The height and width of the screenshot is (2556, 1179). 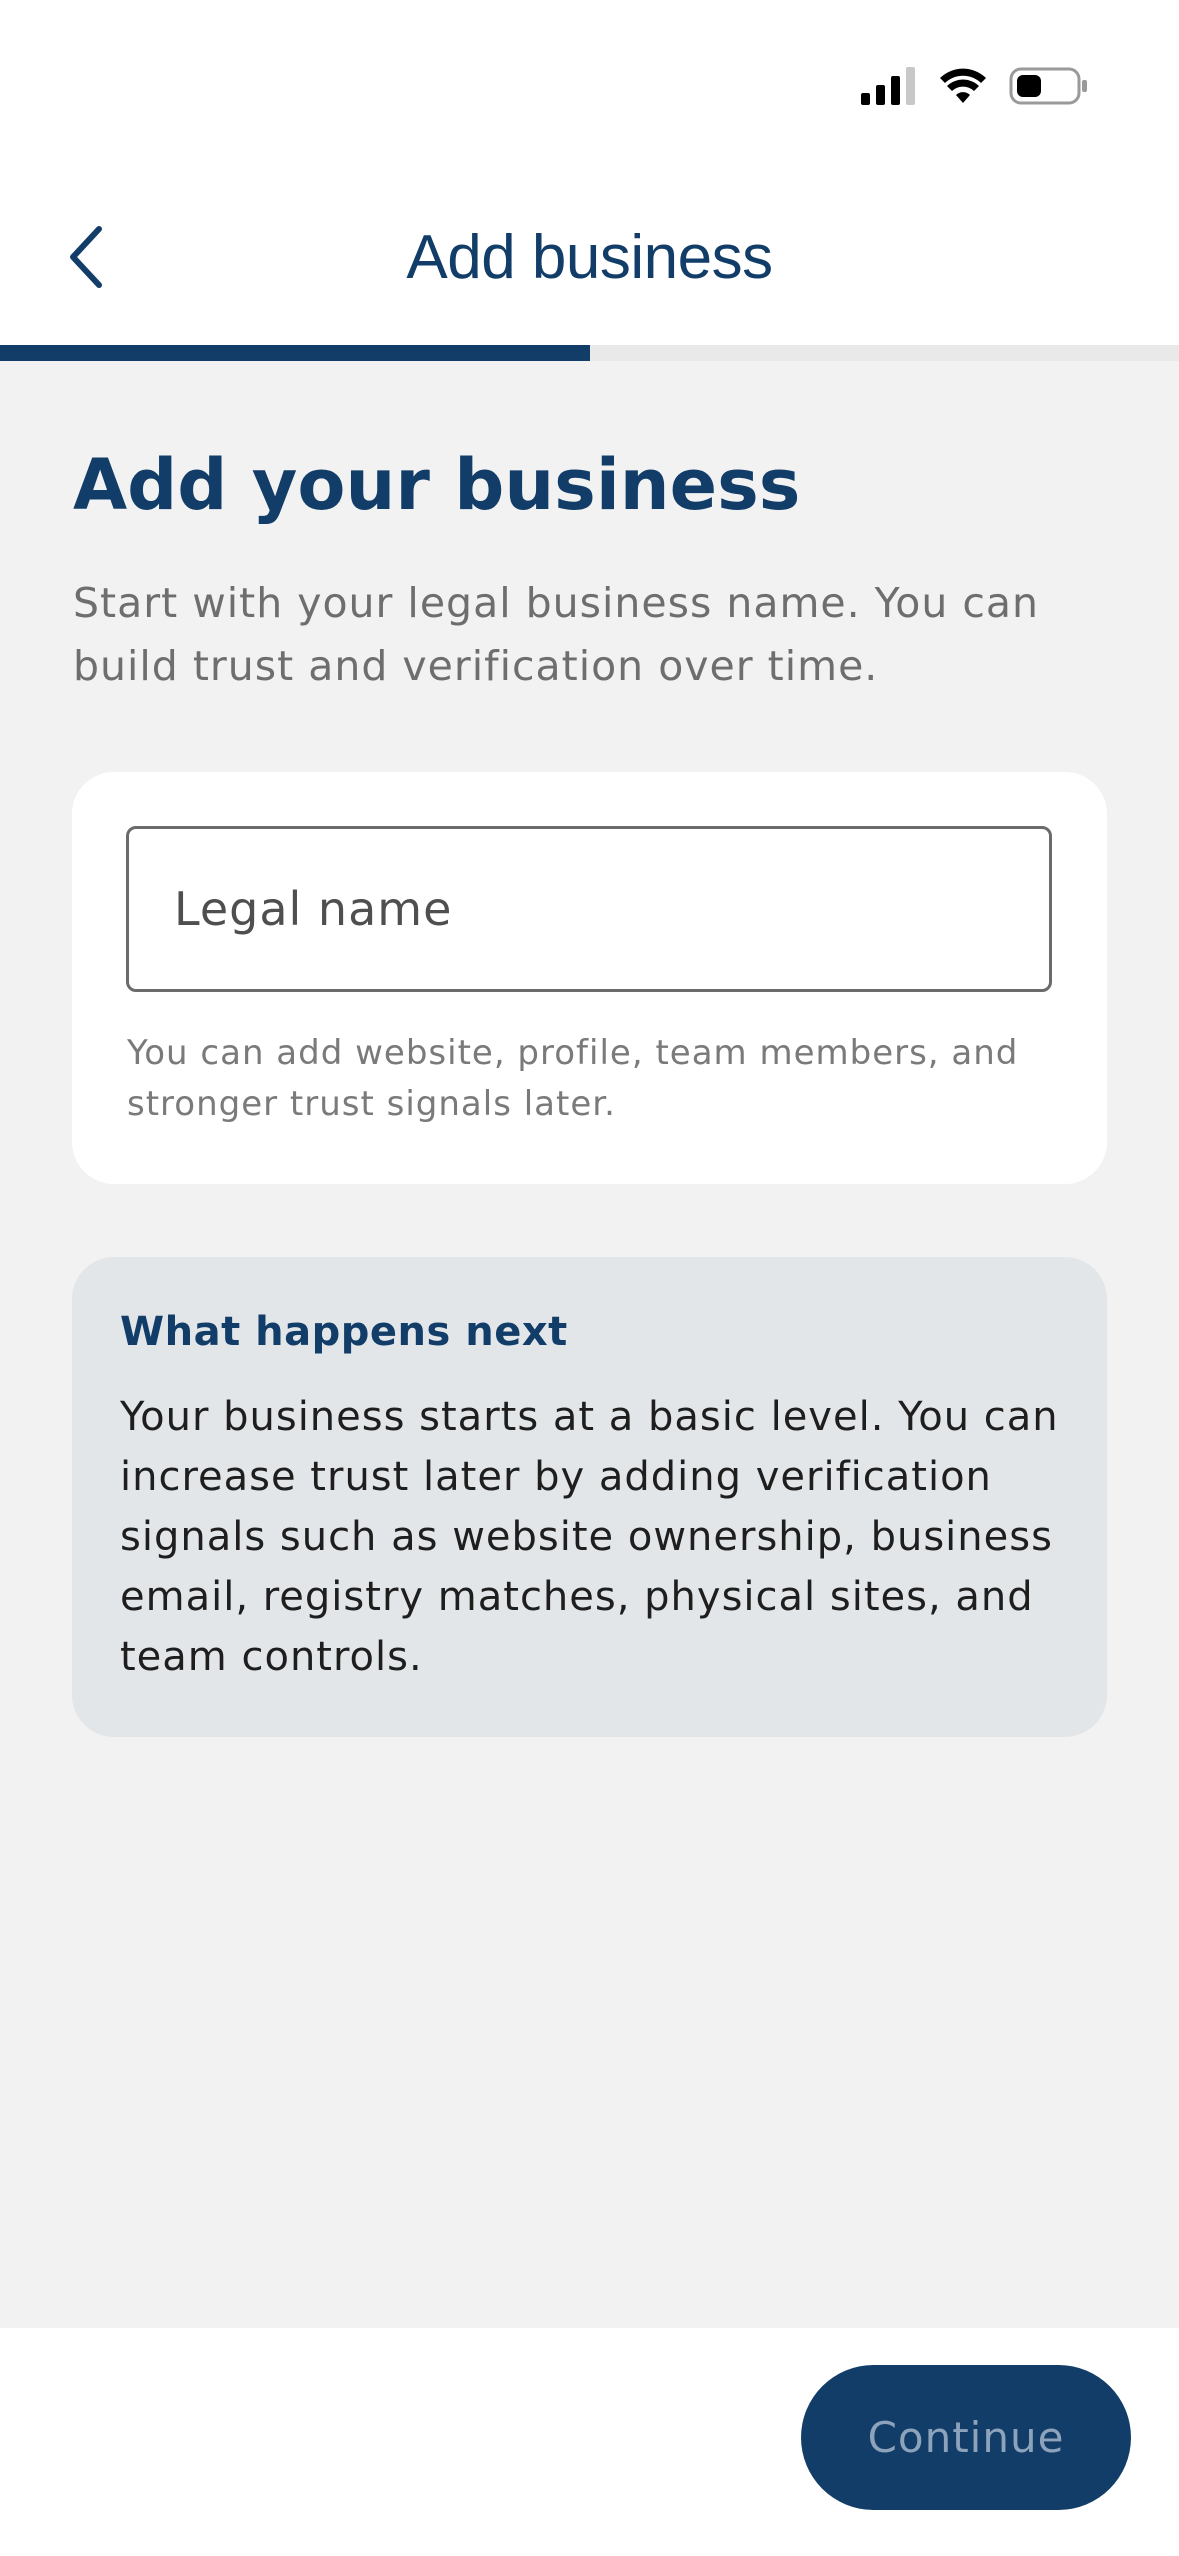 I want to click on continue-button: Continue, so click(x=966, y=2437).